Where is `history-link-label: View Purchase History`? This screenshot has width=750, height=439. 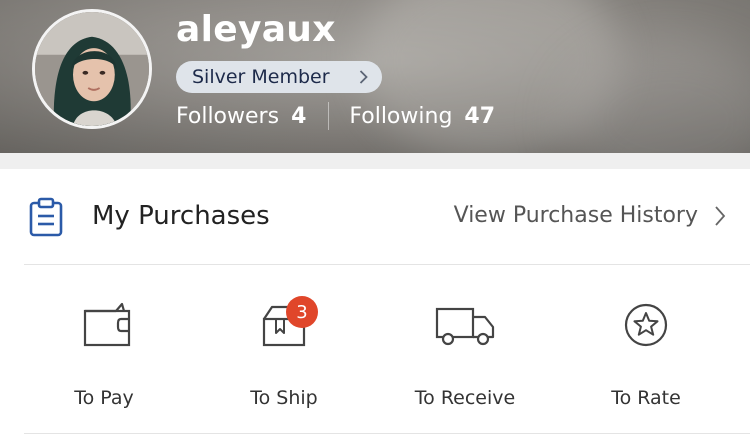
history-link-label: View Purchase History is located at coordinates (575, 215).